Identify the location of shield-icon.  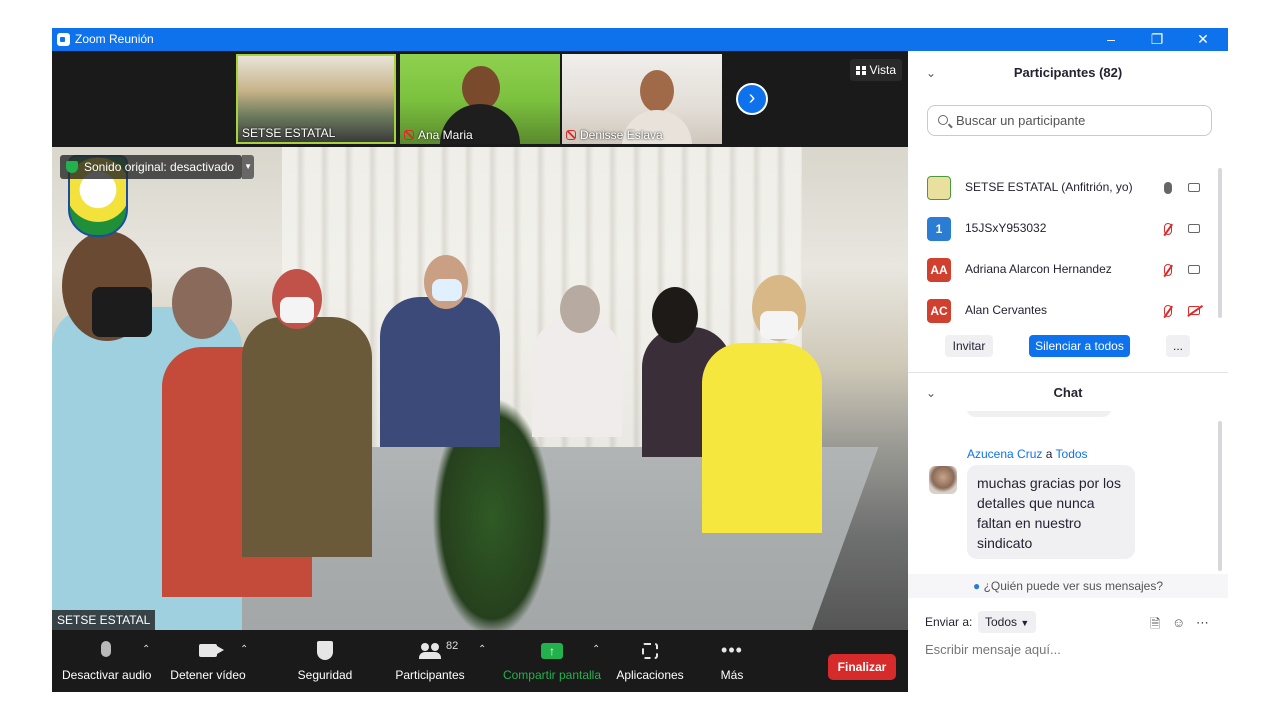
(325, 650).